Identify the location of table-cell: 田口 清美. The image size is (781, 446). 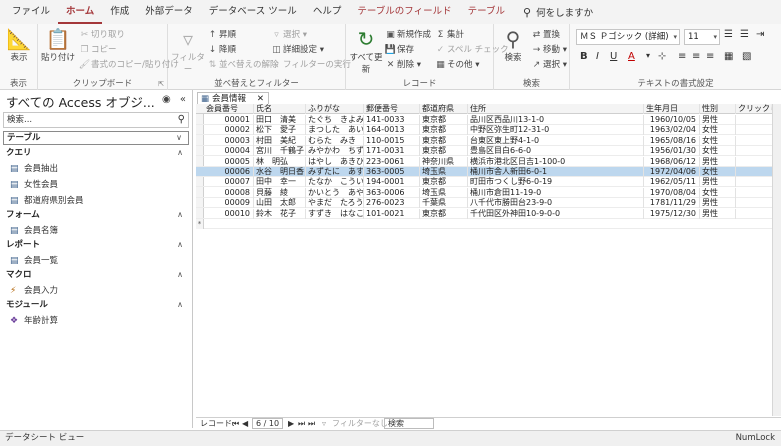
(280, 120).